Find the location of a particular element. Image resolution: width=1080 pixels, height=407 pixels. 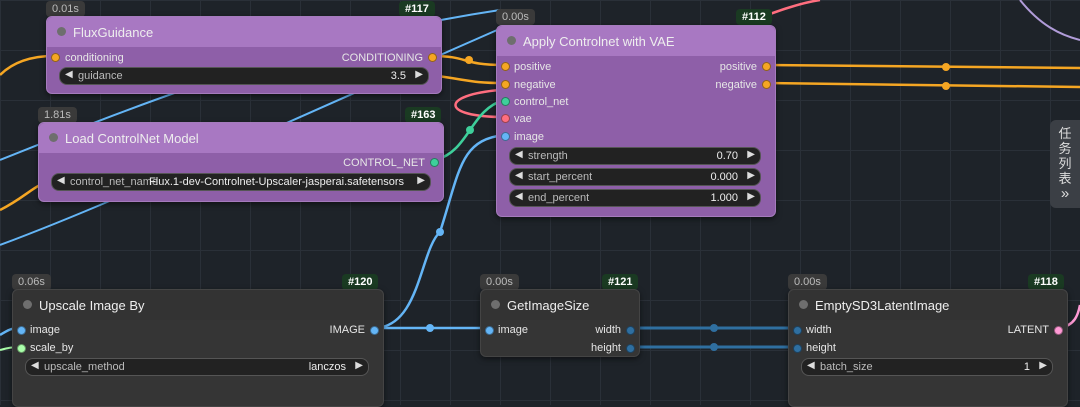

output-label-height: height is located at coordinates (606, 348).